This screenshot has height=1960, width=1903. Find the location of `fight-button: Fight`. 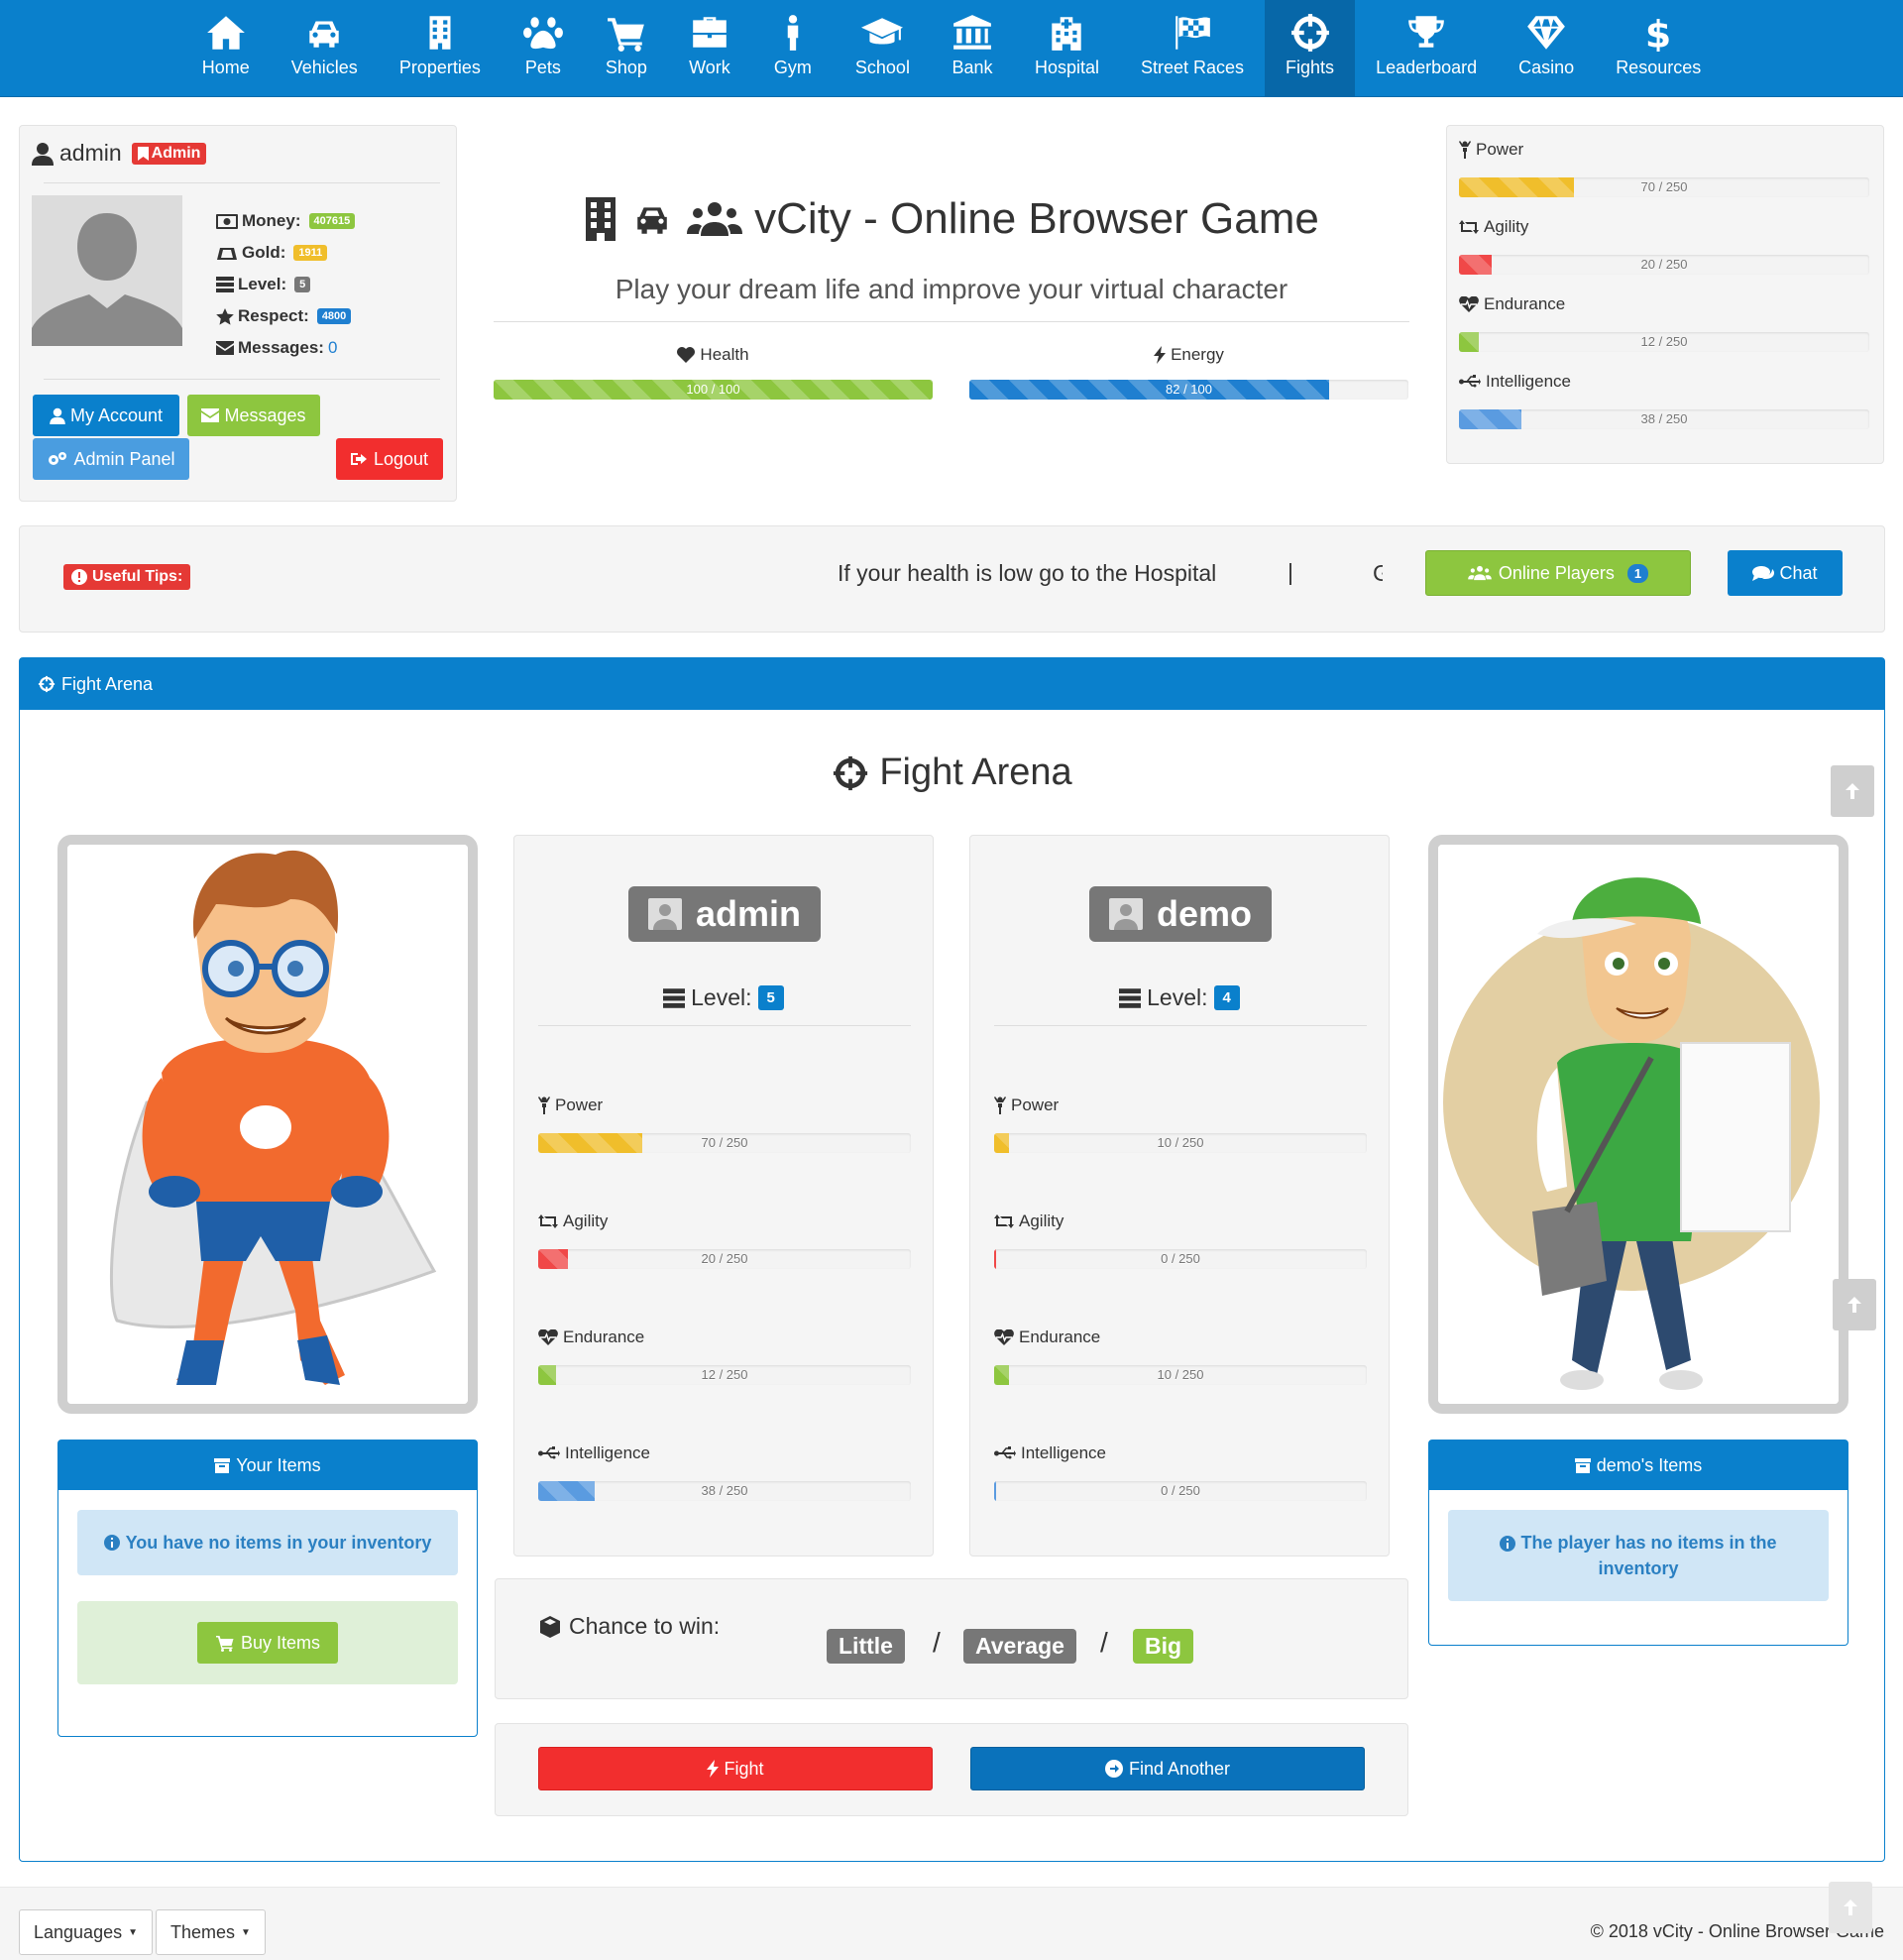

fight-button: Fight is located at coordinates (735, 1768).